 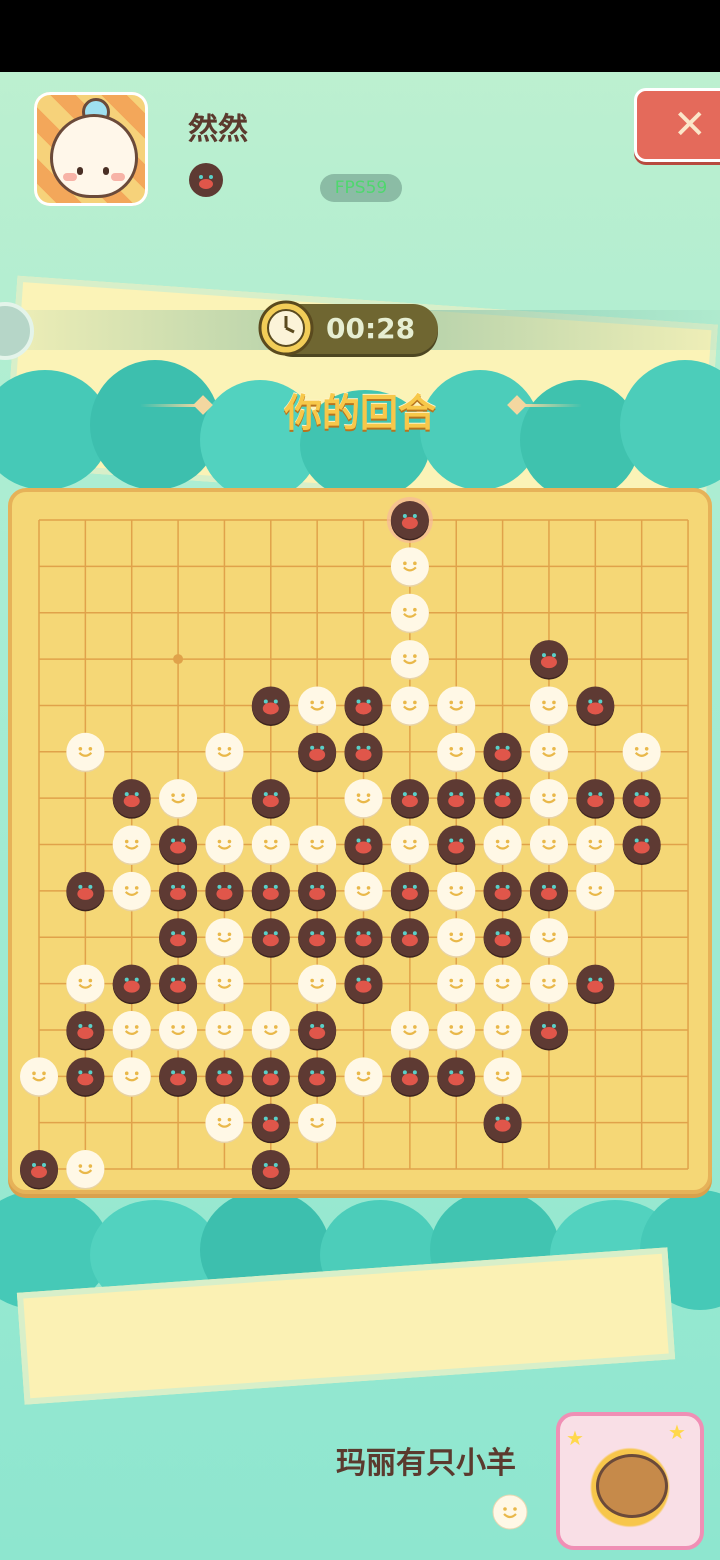 I want to click on timer-text: 00:28, so click(x=371, y=328).